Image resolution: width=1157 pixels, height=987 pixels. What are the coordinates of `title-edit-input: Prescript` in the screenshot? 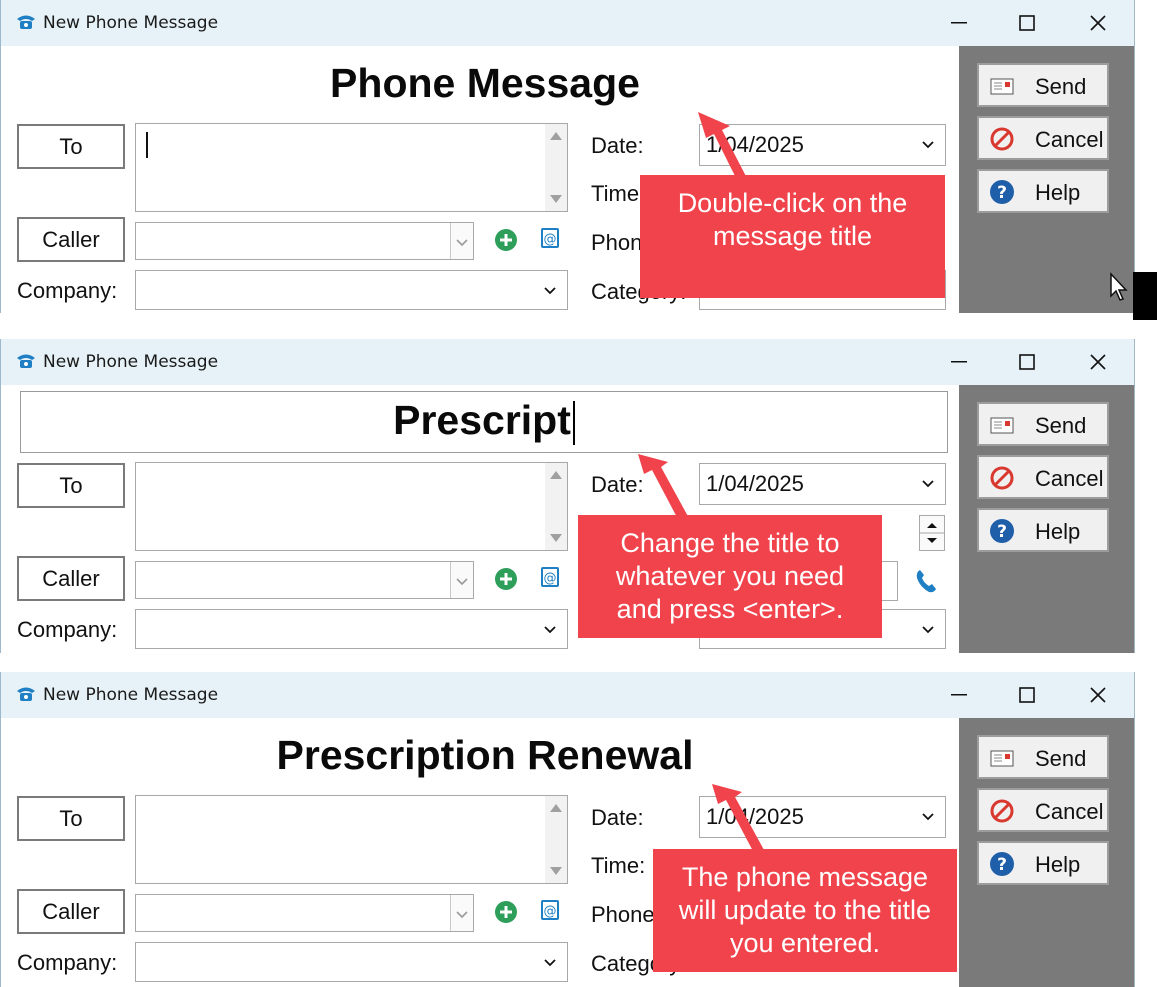 It's located at (482, 420).